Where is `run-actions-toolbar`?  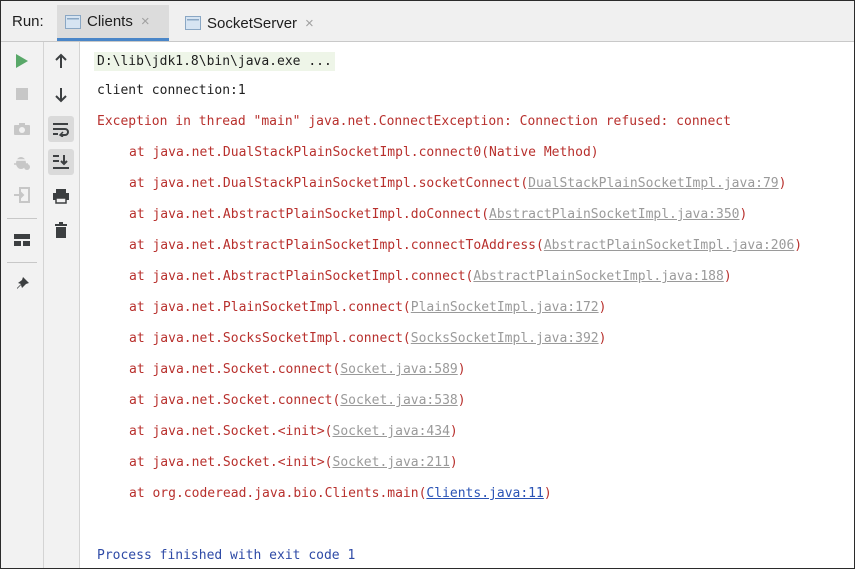 run-actions-toolbar is located at coordinates (22, 305).